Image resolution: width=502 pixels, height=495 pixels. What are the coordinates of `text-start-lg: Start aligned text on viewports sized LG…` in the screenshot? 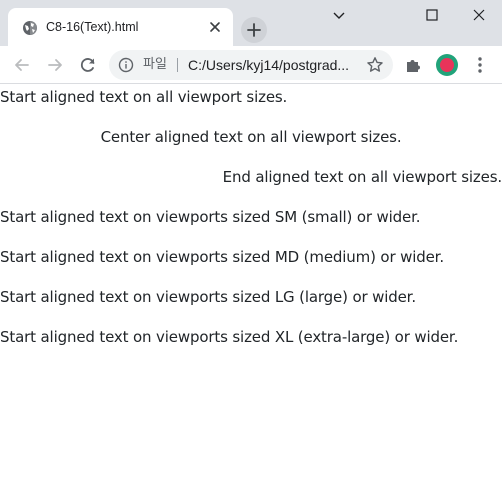 It's located at (208, 297).